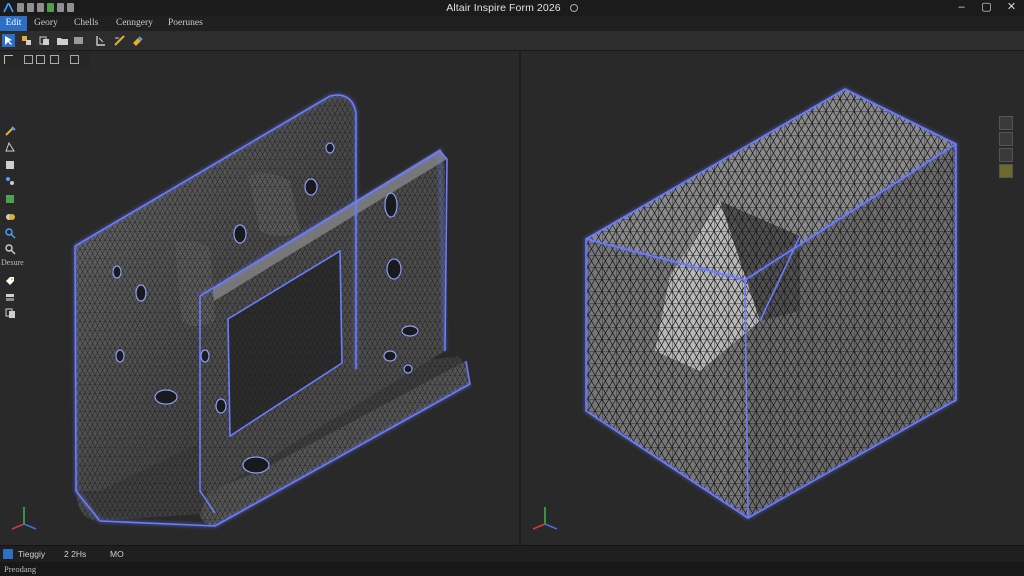 The height and width of the screenshot is (576, 1024). What do you see at coordinates (10, 249) in the screenshot?
I see `search-icon` at bounding box center [10, 249].